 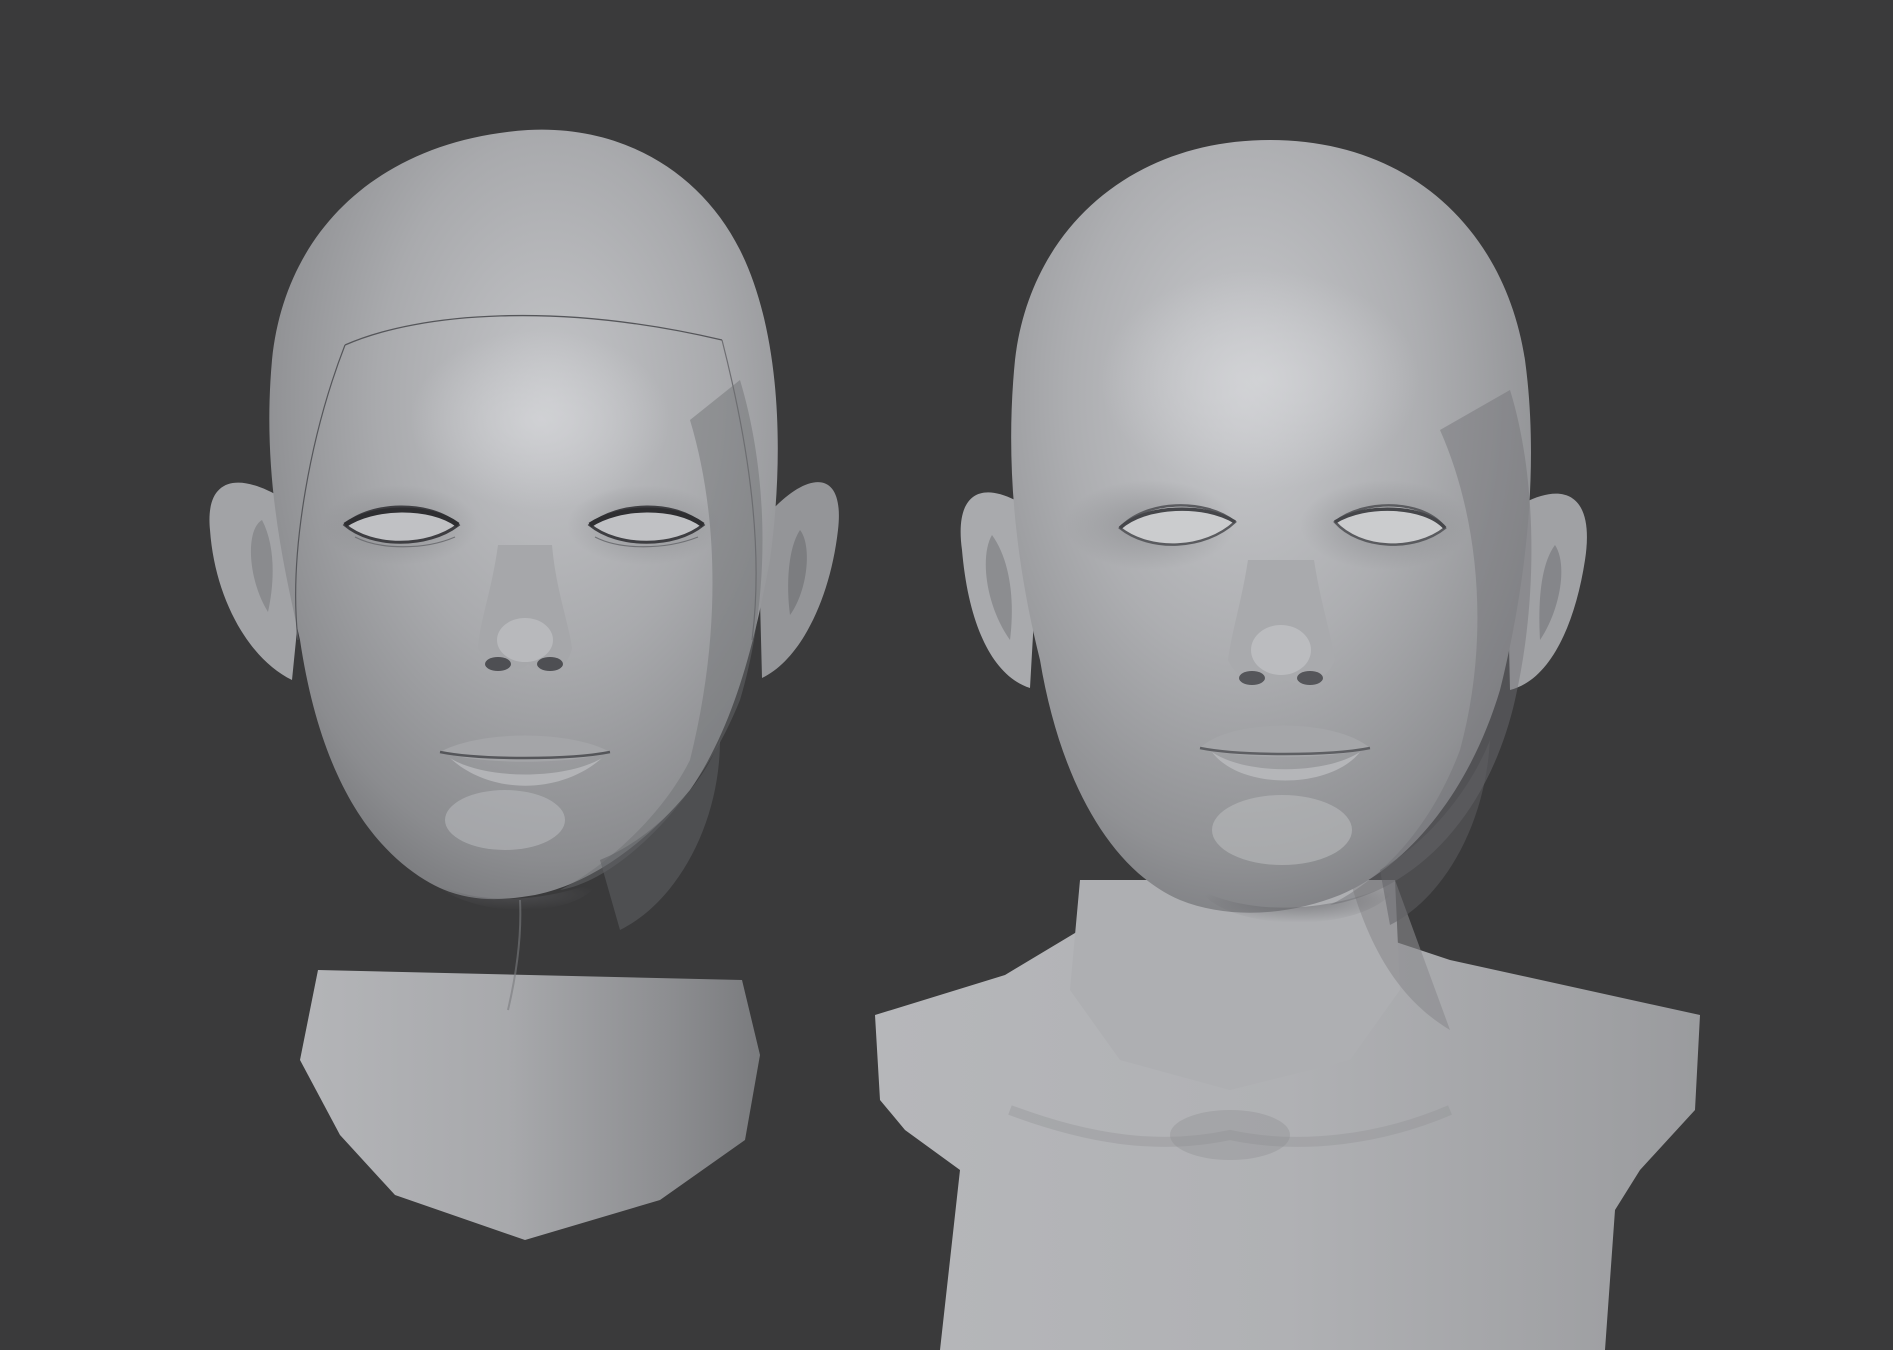 What do you see at coordinates (530, 1105) in the screenshot?
I see `left-neck` at bounding box center [530, 1105].